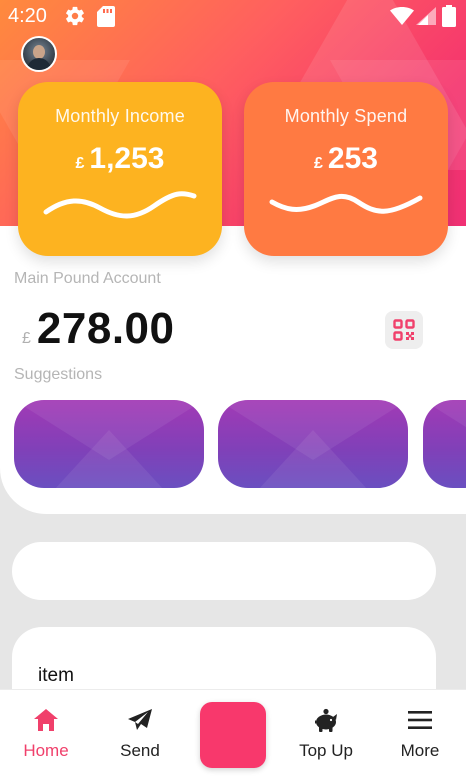  I want to click on balance-currency: £, so click(26, 338).